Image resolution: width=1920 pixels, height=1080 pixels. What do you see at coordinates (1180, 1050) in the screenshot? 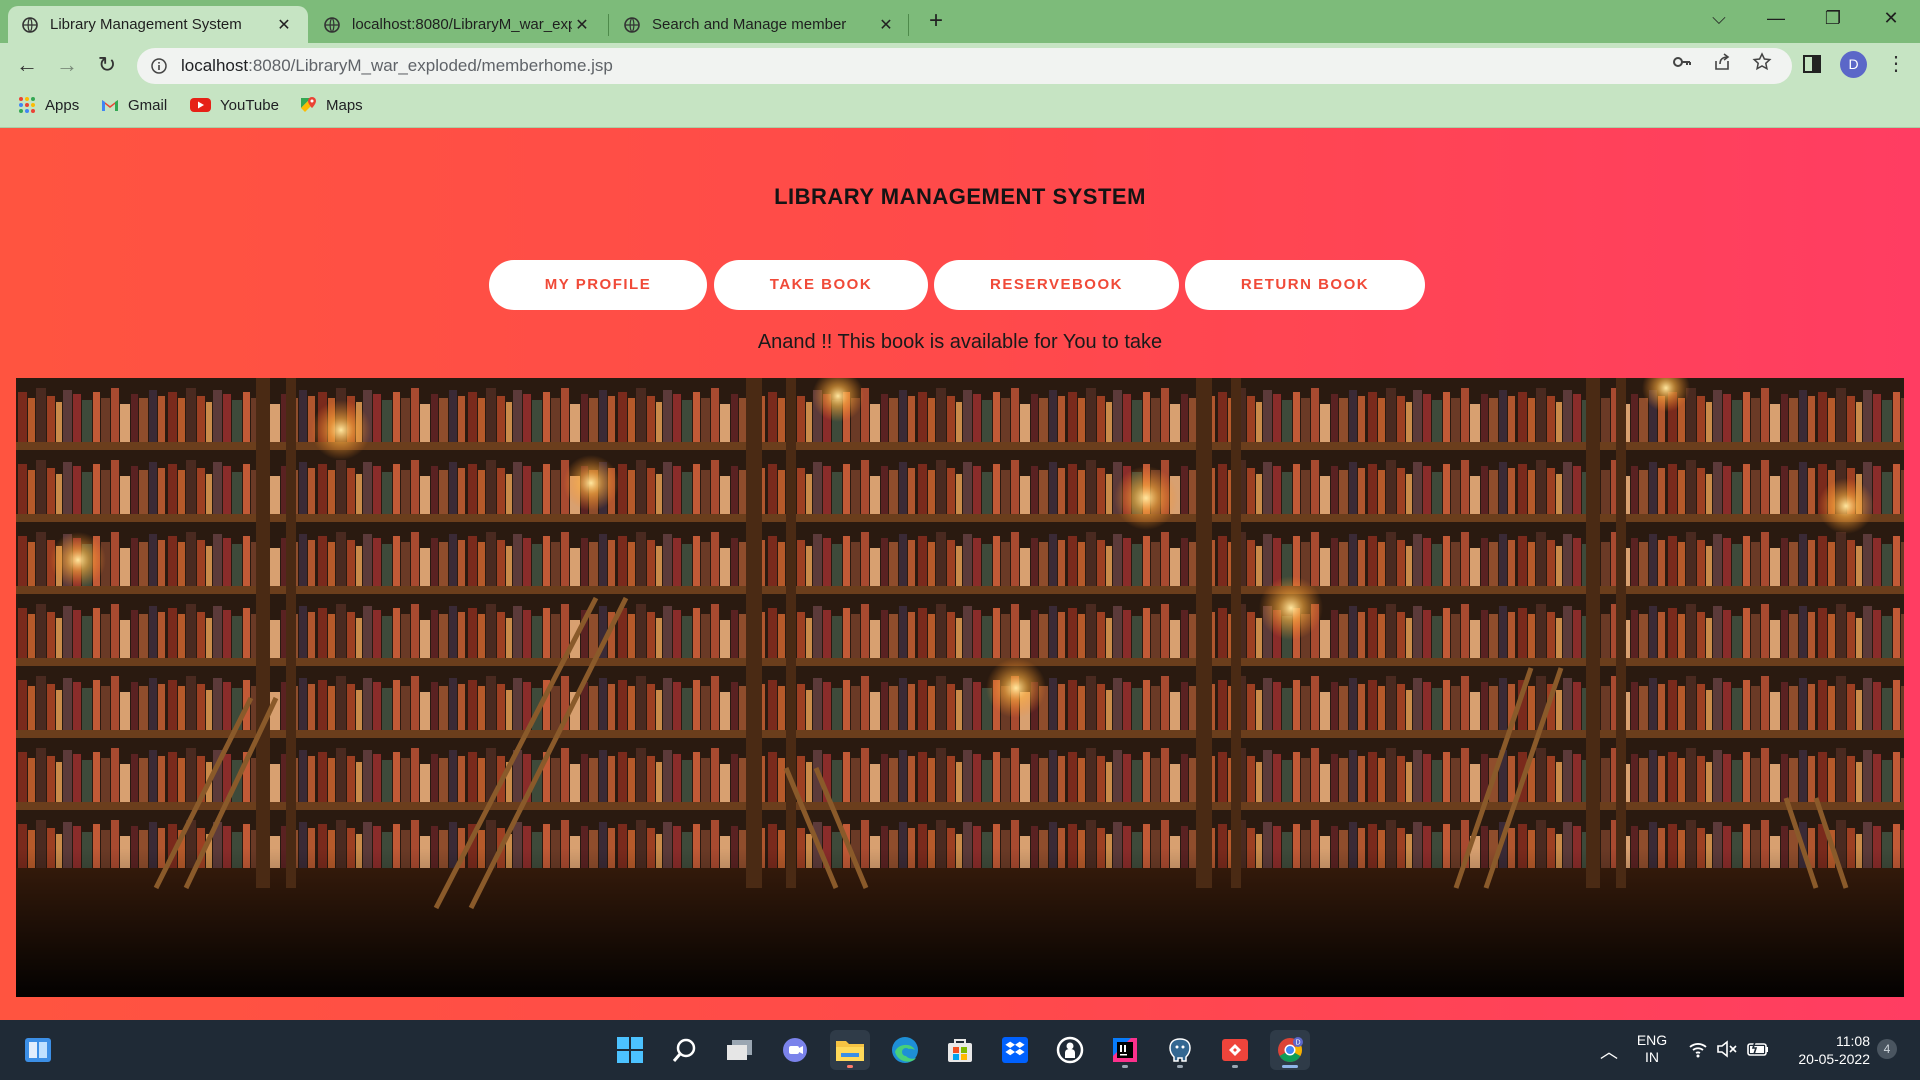
I see `postgresql-icon` at bounding box center [1180, 1050].